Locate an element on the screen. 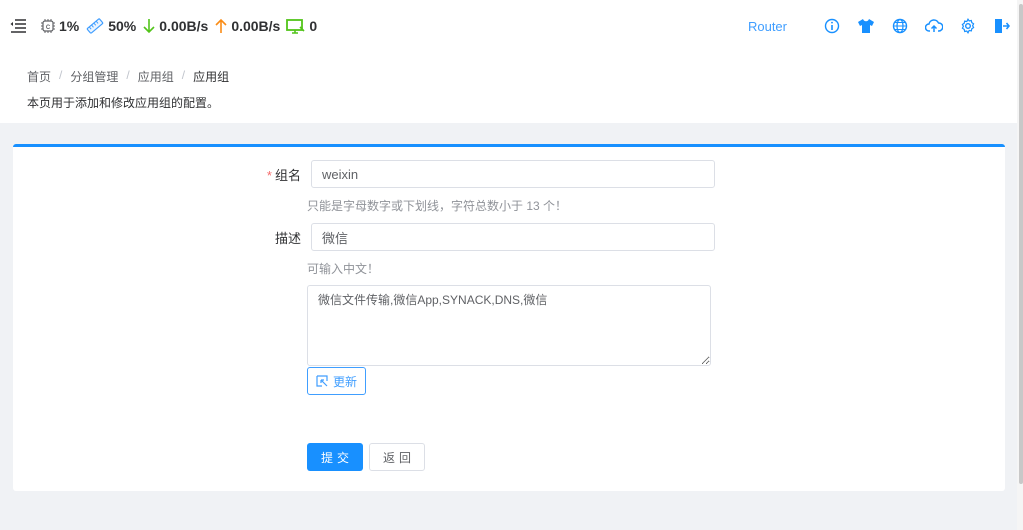 The image size is (1023, 530). breadcrumb-home: 首页 is located at coordinates (39, 76).